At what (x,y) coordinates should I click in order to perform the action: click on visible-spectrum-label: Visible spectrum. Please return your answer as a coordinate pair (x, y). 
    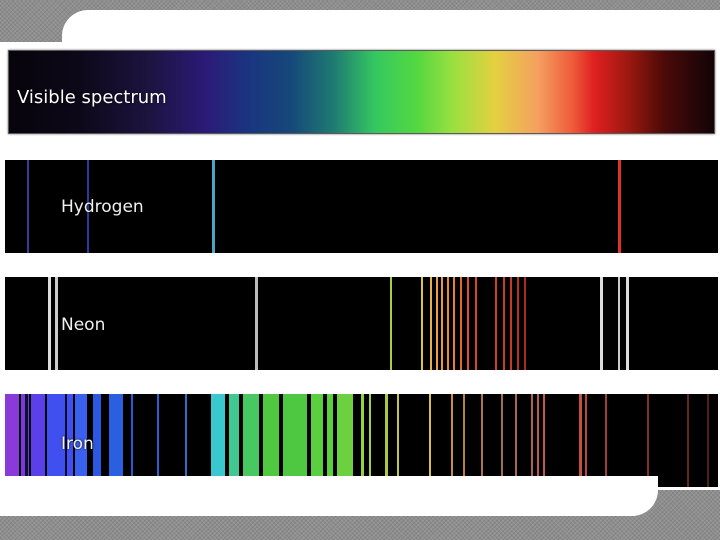
    Looking at the image, I should click on (92, 97).